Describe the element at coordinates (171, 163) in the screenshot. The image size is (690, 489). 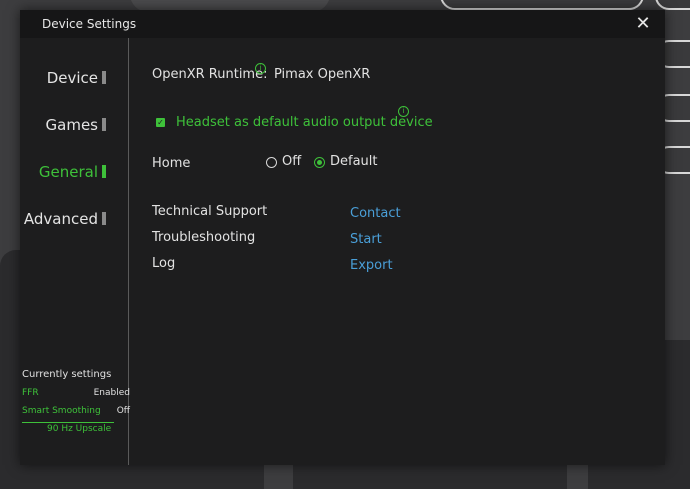
I see `home-label: Home` at that location.